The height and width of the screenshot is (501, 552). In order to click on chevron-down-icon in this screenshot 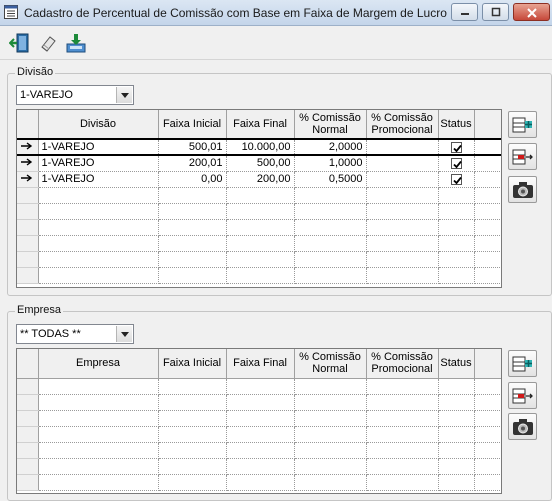, I will do `click(124, 334)`.